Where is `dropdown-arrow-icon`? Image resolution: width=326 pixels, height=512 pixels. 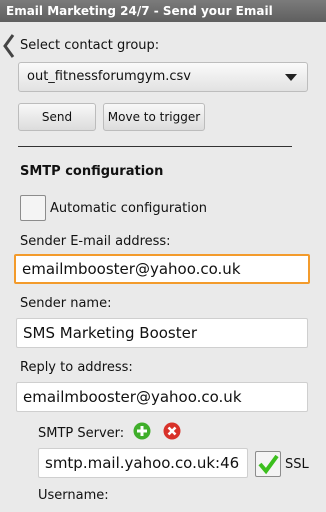 dropdown-arrow-icon is located at coordinates (291, 77).